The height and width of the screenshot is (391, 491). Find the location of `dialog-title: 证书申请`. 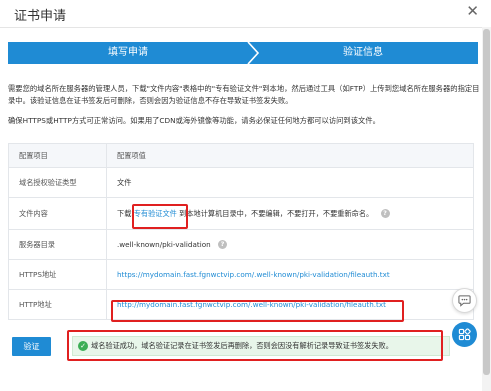

dialog-title: 证书申请 is located at coordinates (40, 16).